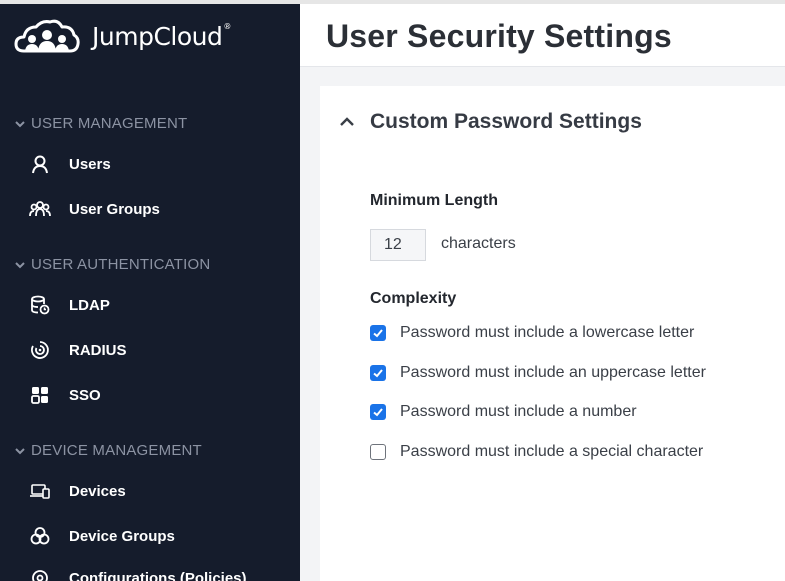 The image size is (785, 581). I want to click on complexity-option-number: Password must include a number, so click(503, 412).